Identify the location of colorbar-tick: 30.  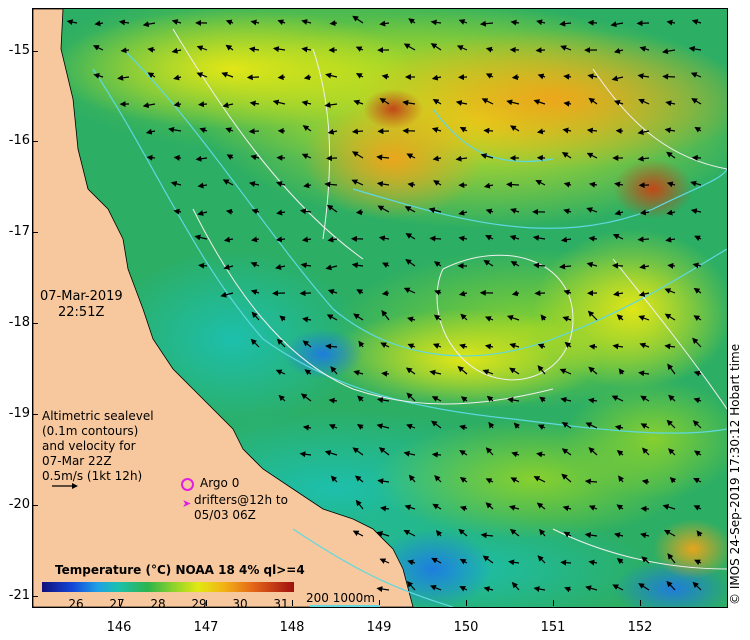
(240, 604).